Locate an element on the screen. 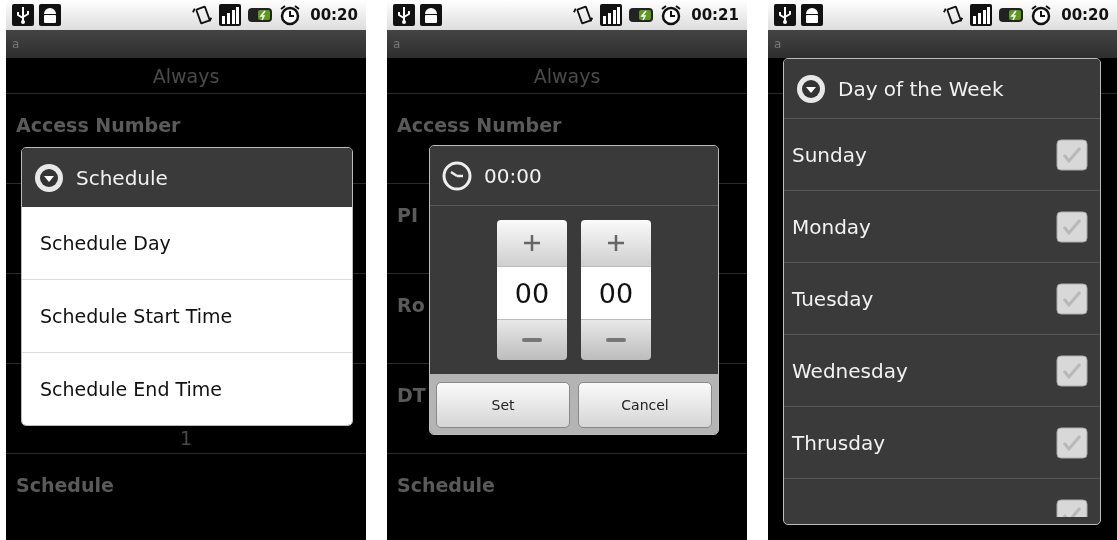 The height and width of the screenshot is (540, 1117). preference-value: 1 is located at coordinates (186, 438).